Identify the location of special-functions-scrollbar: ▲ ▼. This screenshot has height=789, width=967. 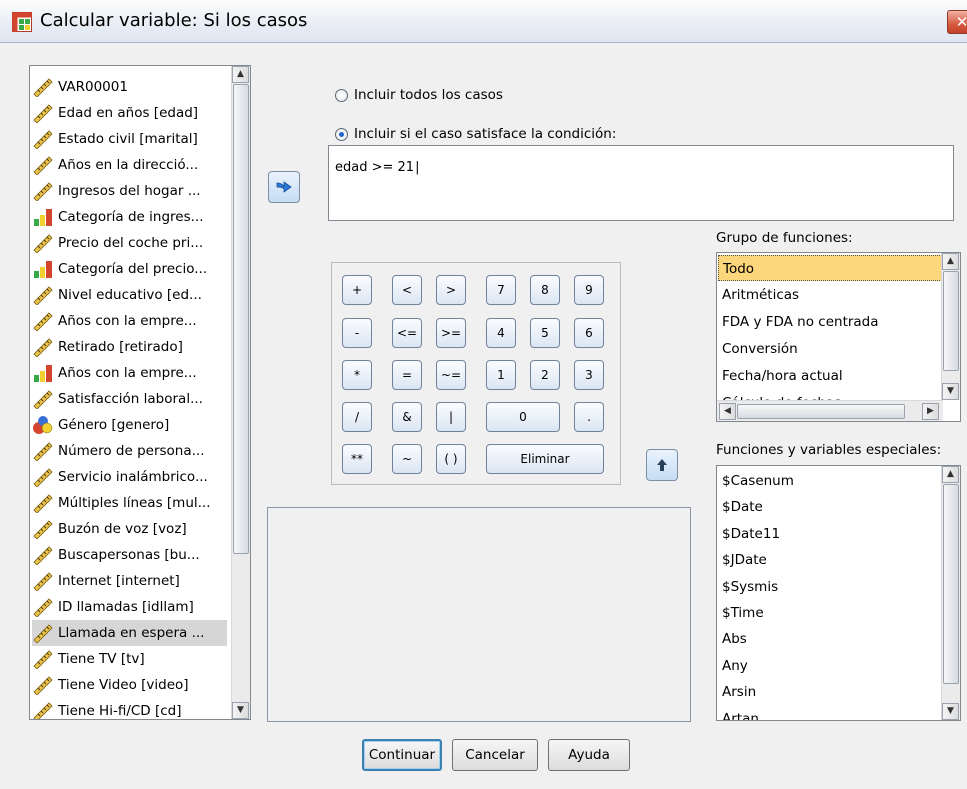
(950, 593).